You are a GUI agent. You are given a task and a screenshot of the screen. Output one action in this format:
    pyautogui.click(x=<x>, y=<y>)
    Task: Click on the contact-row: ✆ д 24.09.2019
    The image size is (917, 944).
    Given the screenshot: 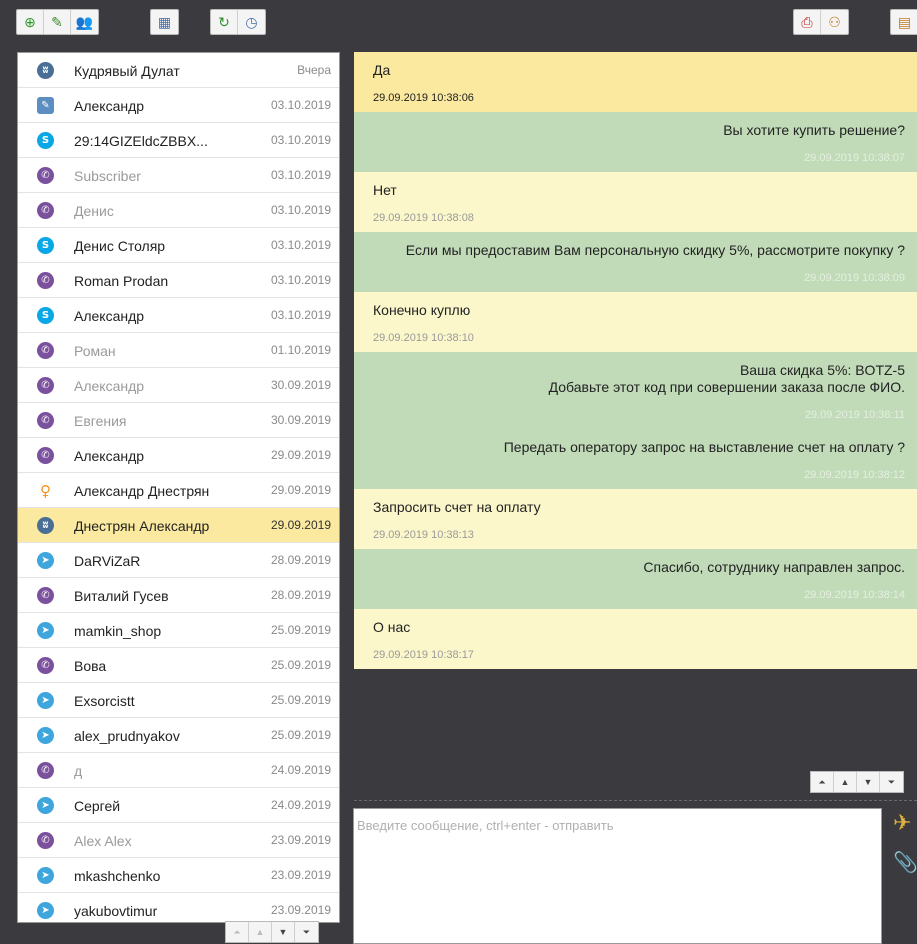 What is the action you would take?
    pyautogui.click(x=178, y=770)
    